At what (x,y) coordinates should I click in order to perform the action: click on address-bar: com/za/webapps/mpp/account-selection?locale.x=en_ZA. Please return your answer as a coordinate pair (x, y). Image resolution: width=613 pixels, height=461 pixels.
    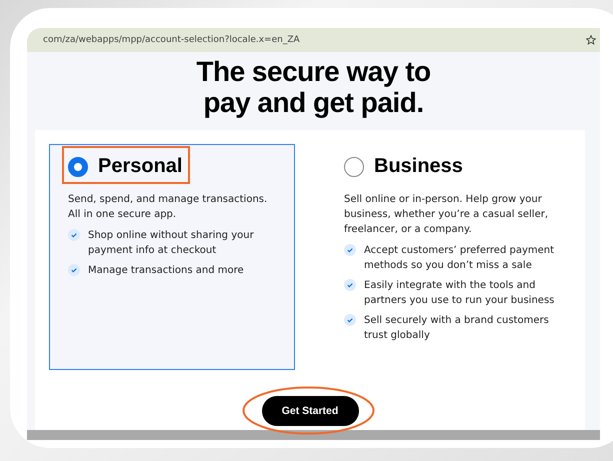
    Looking at the image, I should click on (313, 40).